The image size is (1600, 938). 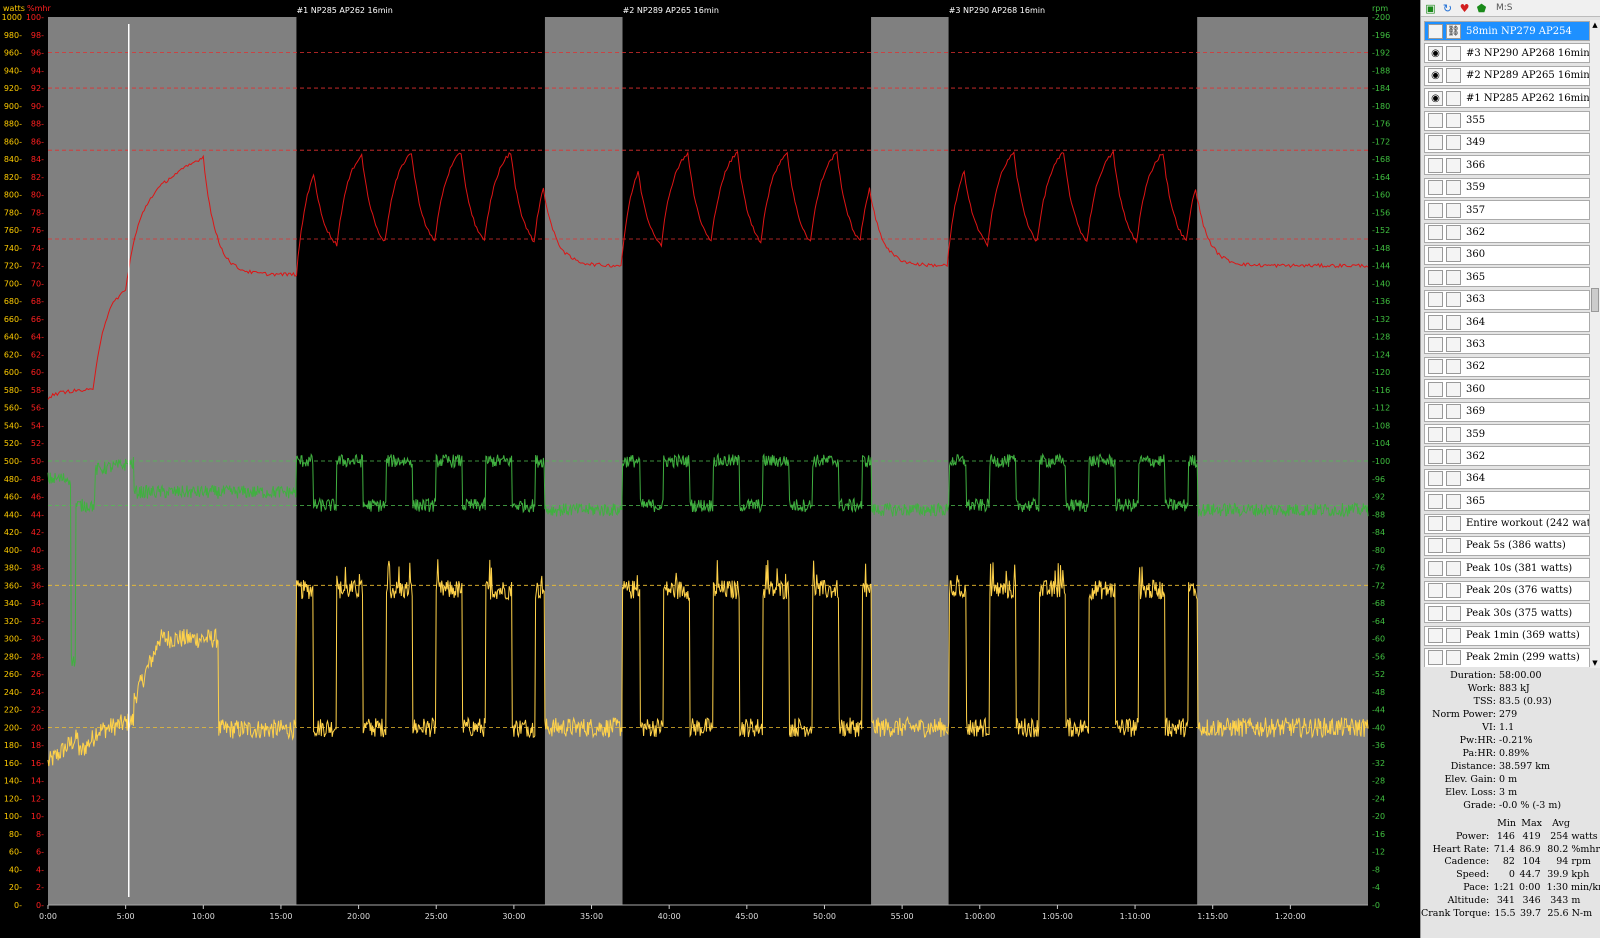 I want to click on time-format-label: M:S, so click(x=1504, y=8).